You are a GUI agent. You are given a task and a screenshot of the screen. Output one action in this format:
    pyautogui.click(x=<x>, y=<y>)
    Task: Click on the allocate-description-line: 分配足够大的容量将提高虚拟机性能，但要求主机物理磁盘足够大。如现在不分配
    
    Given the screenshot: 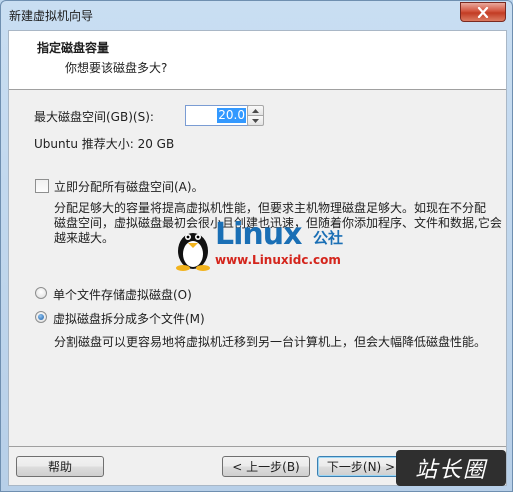 What is the action you would take?
    pyautogui.click(x=270, y=208)
    